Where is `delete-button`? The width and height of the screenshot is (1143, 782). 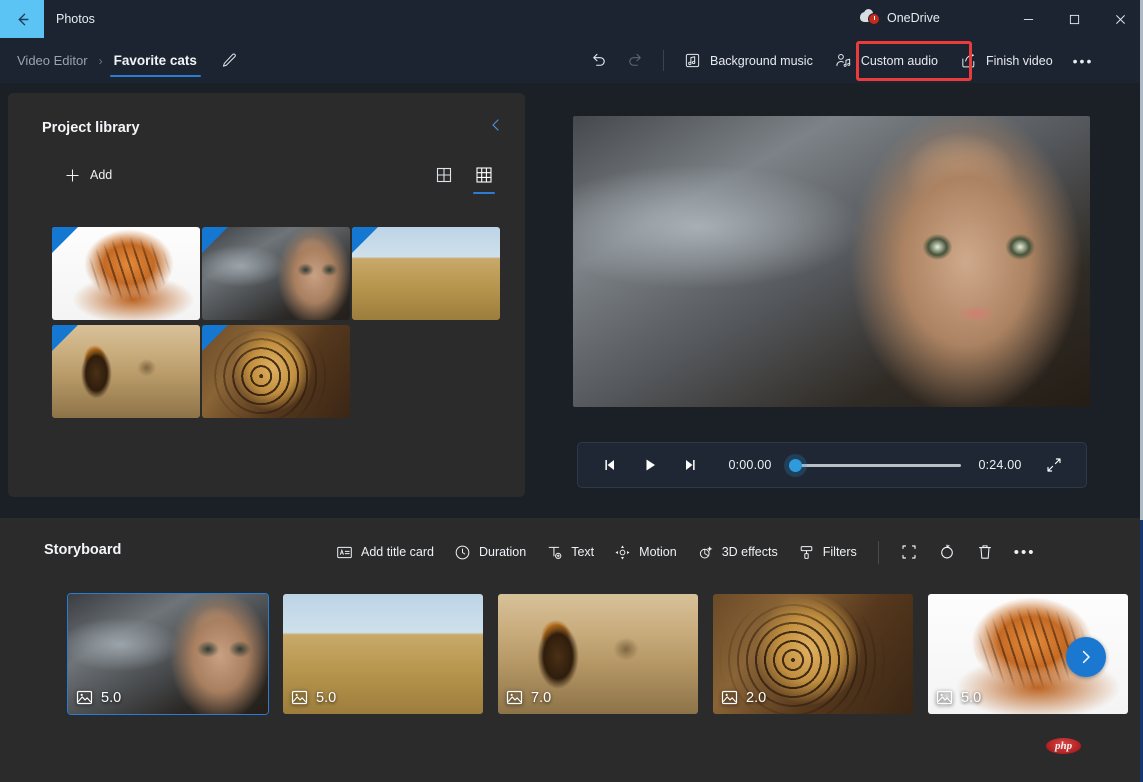 delete-button is located at coordinates (985, 552).